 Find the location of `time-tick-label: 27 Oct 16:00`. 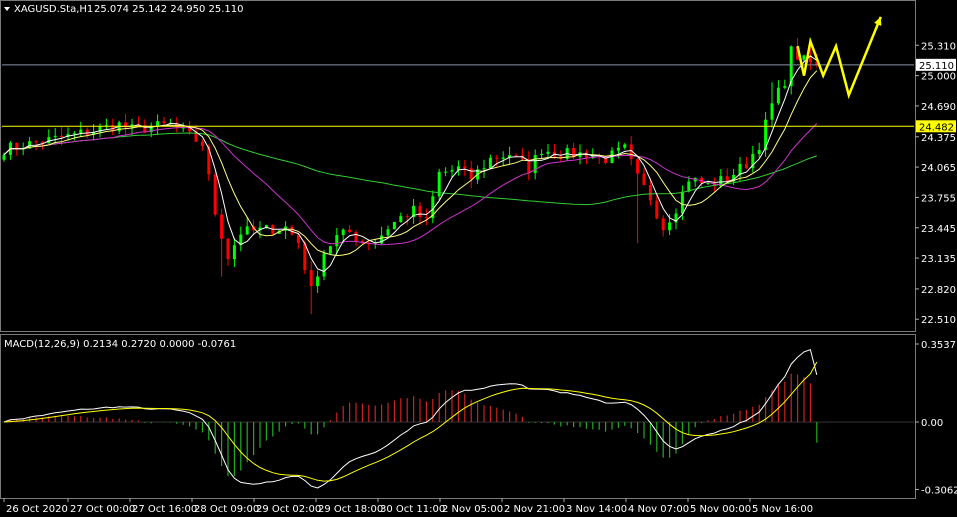

time-tick-label: 27 Oct 16:00 is located at coordinates (164, 509).